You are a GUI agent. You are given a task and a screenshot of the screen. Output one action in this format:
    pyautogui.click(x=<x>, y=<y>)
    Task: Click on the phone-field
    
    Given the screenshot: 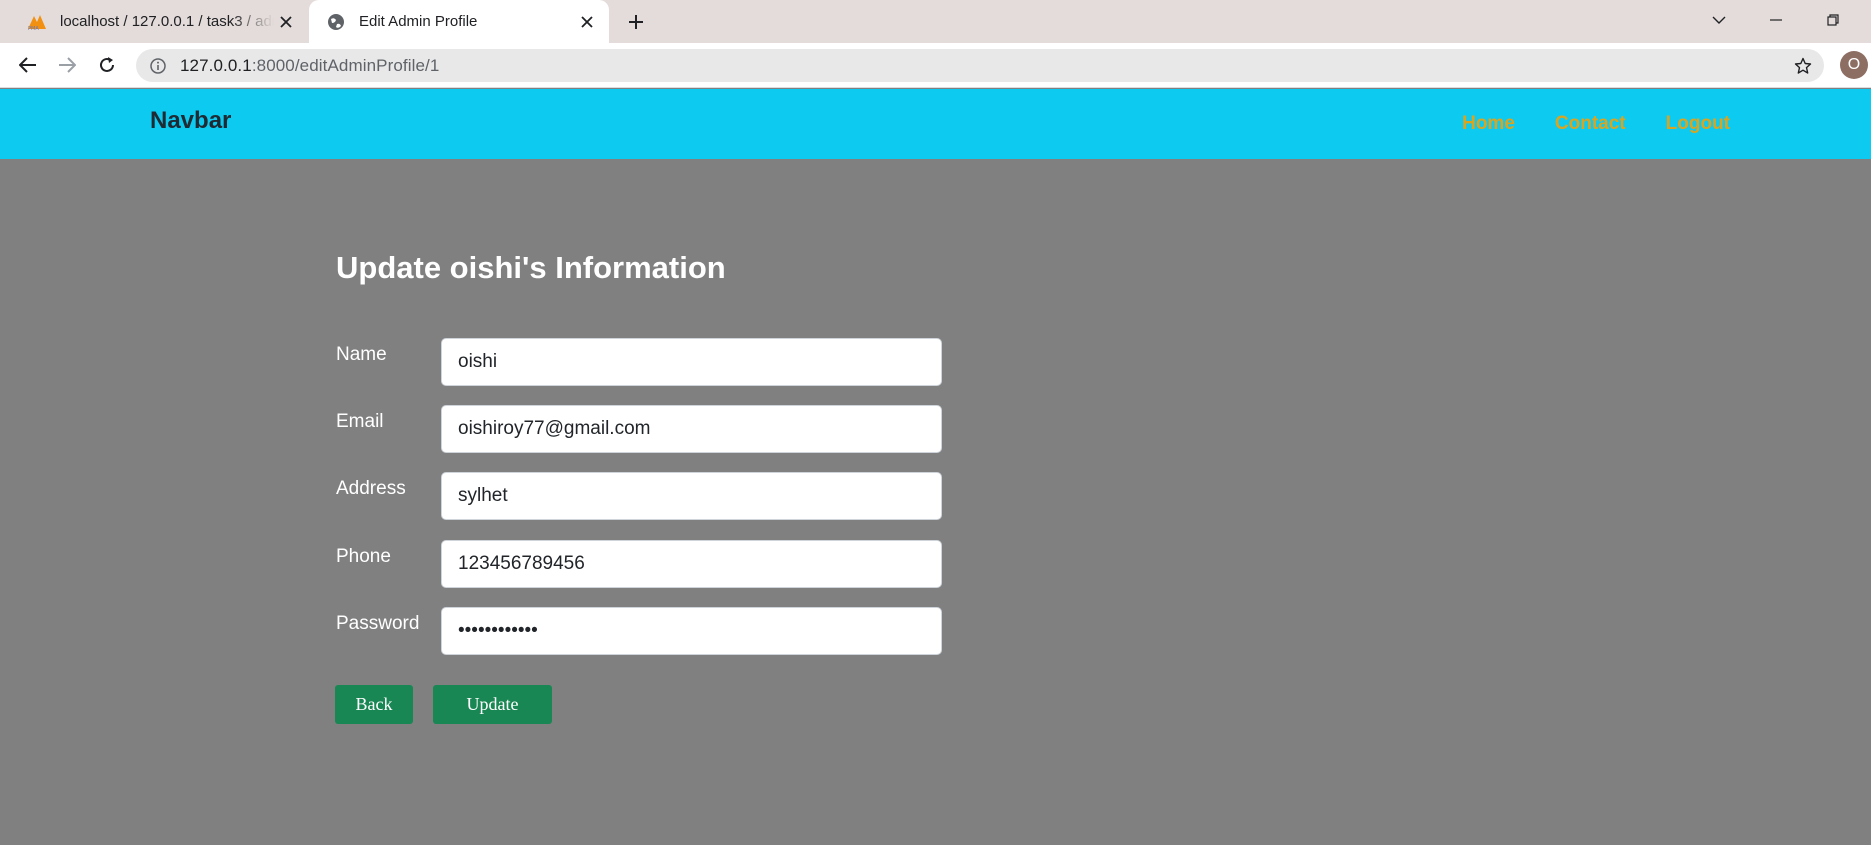 What is the action you would take?
    pyautogui.click(x=691, y=564)
    